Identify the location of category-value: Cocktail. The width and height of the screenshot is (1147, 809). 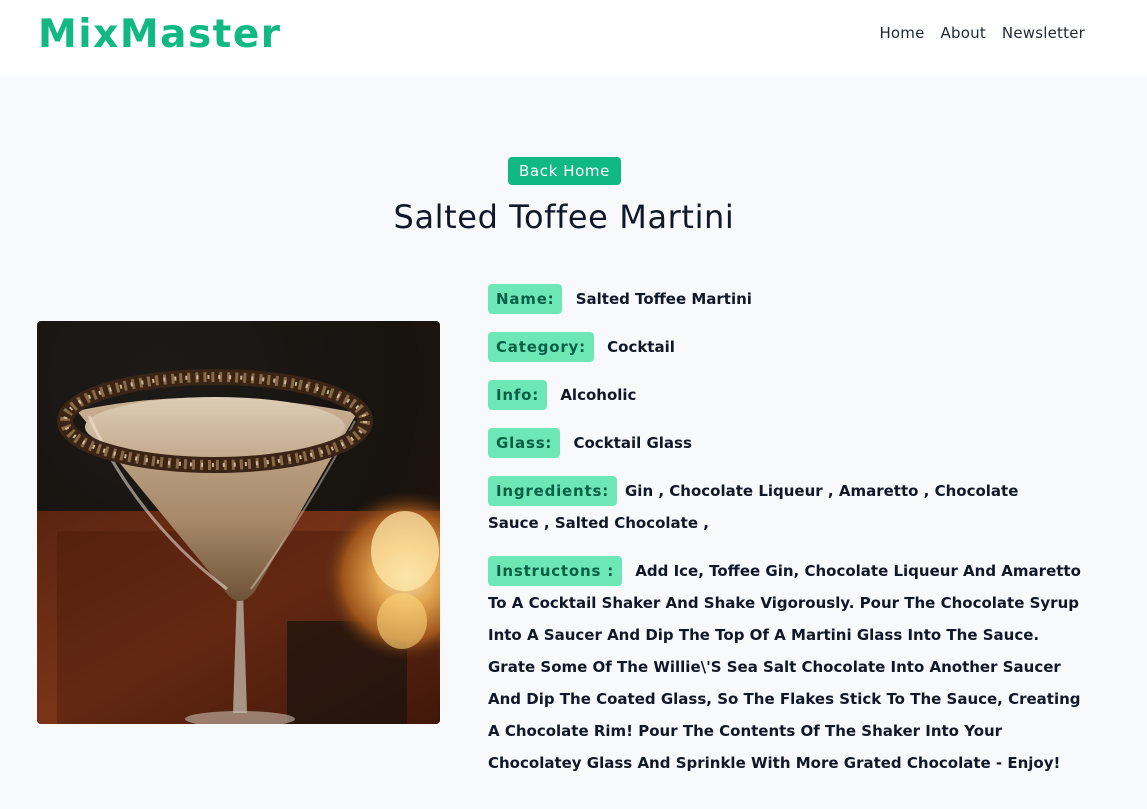
(641, 347).